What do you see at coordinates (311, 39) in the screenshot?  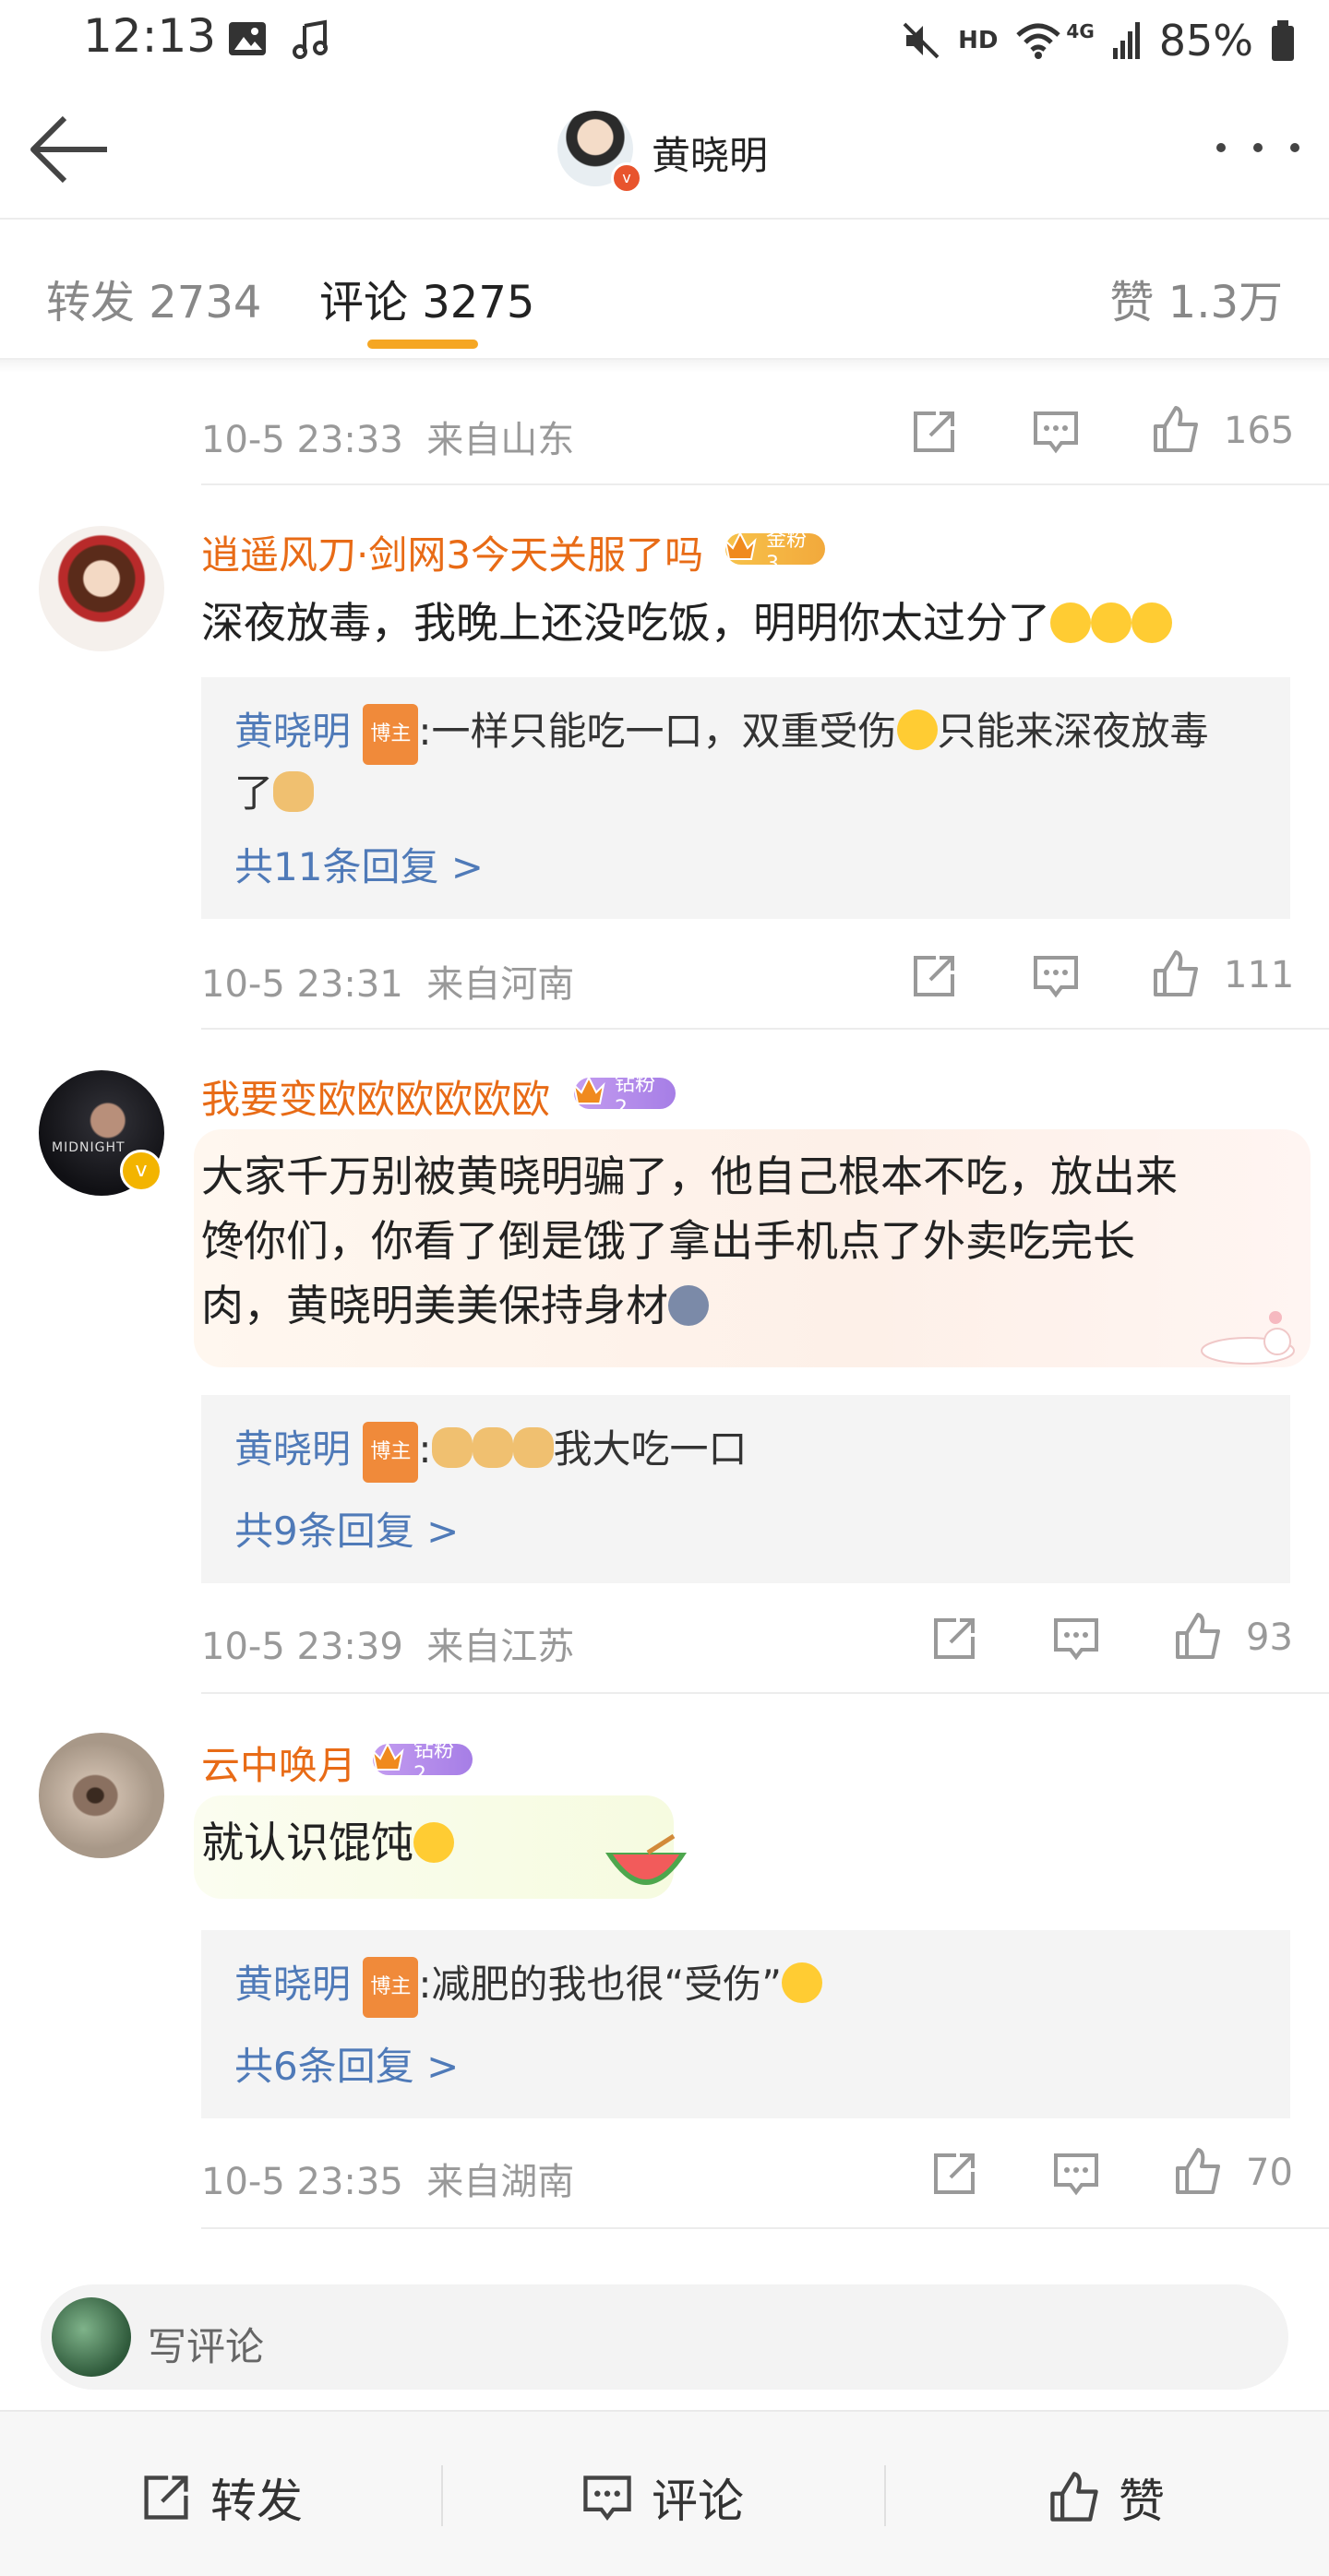 I see `music-icon` at bounding box center [311, 39].